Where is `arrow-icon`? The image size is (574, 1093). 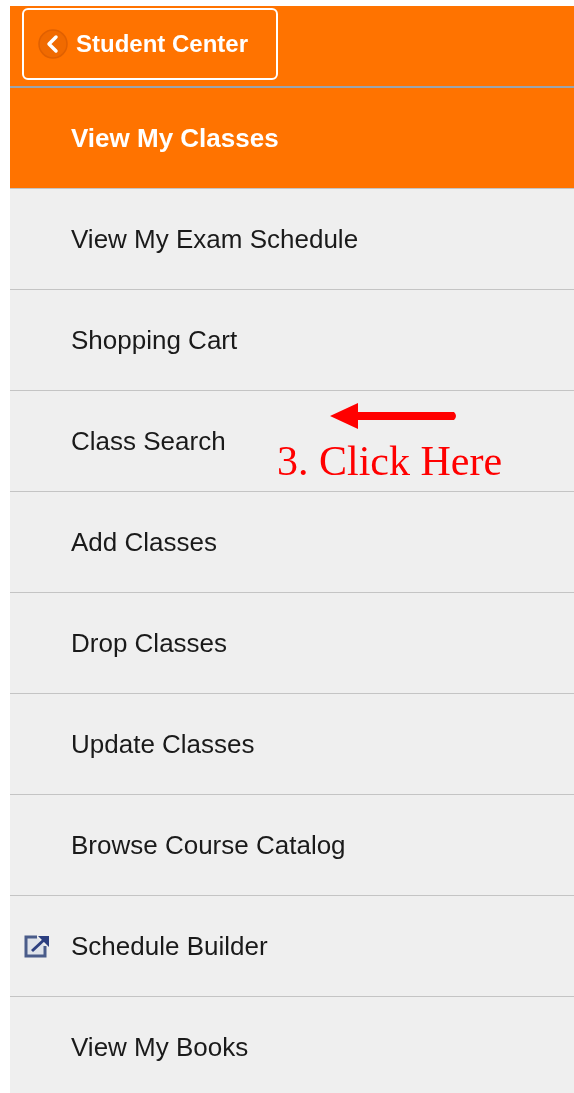 arrow-icon is located at coordinates (394, 416).